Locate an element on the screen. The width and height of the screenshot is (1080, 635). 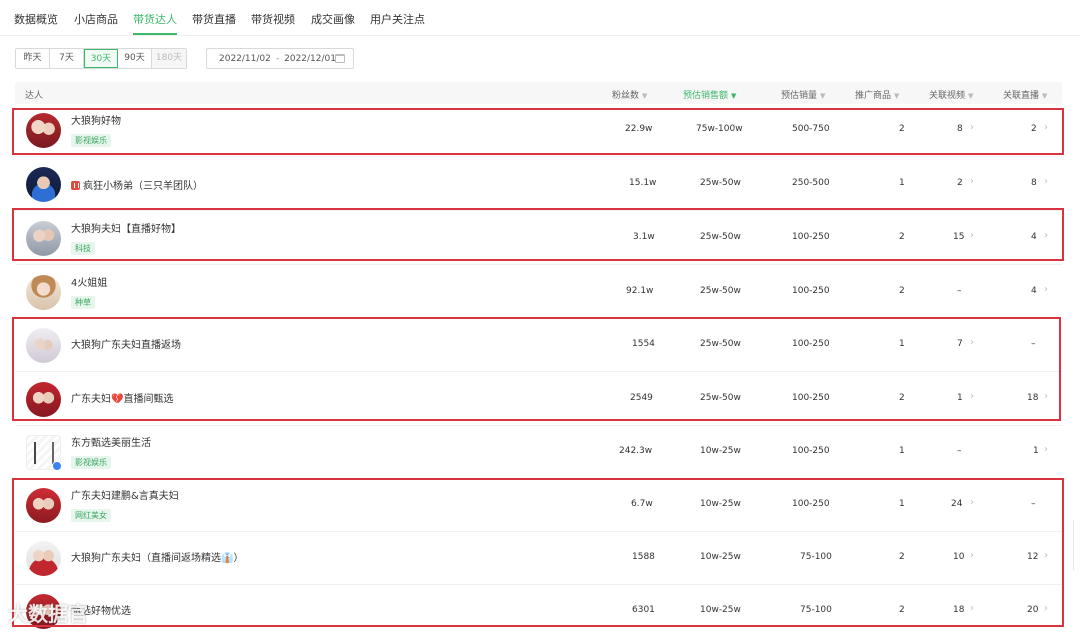
range-30d-button: 30天 is located at coordinates (101, 58).